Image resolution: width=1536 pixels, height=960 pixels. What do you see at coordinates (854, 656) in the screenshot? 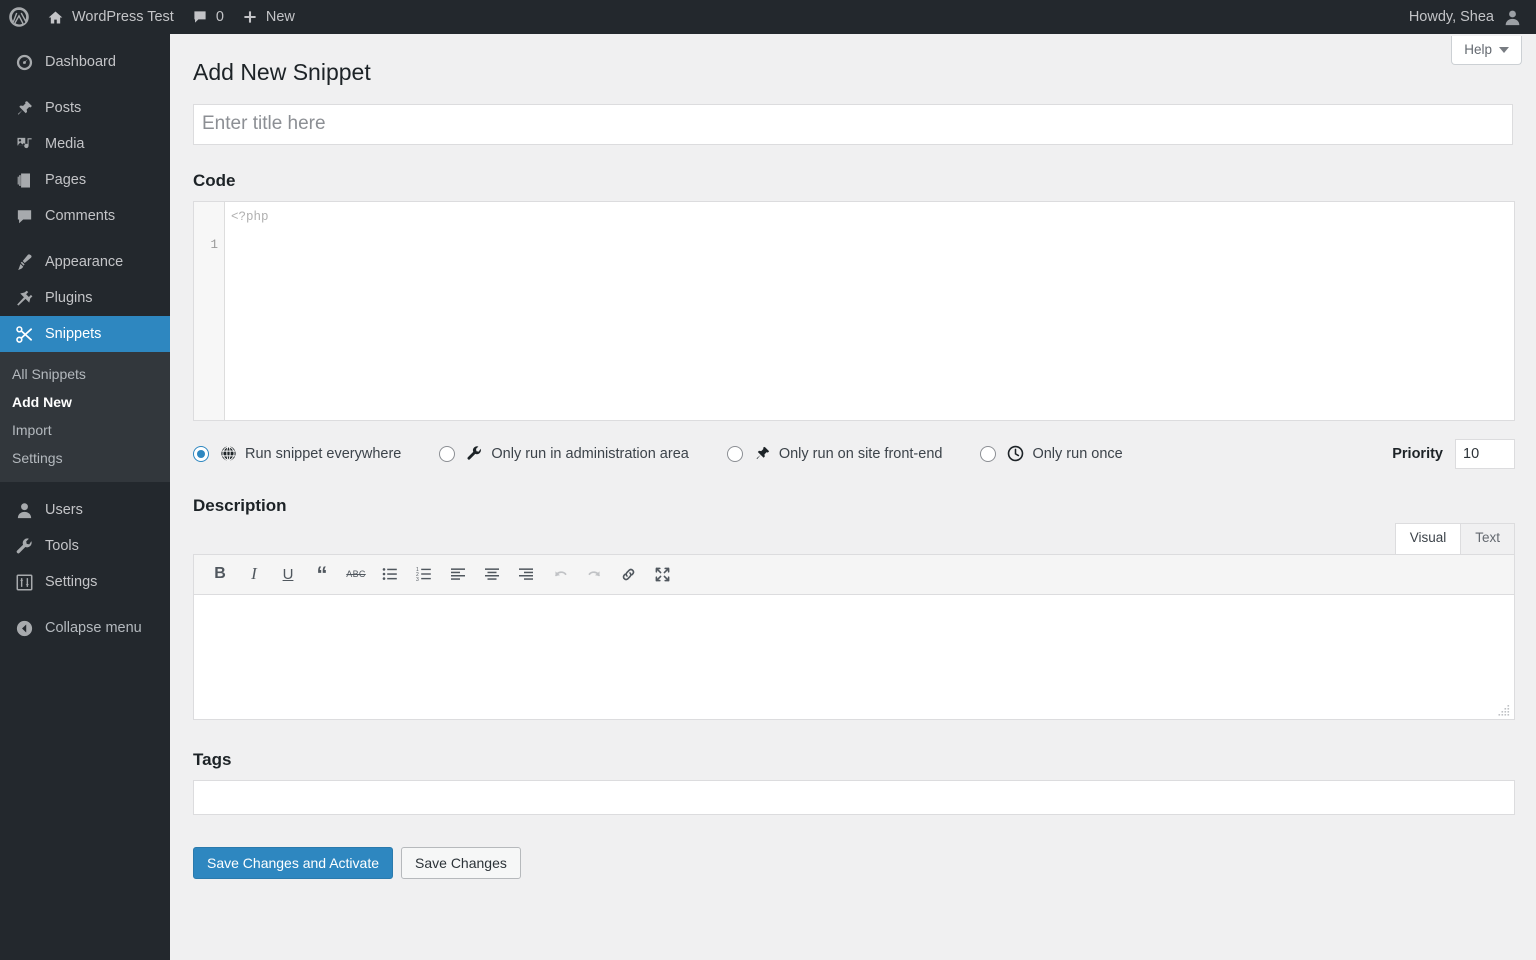
I see `description-input-area` at bounding box center [854, 656].